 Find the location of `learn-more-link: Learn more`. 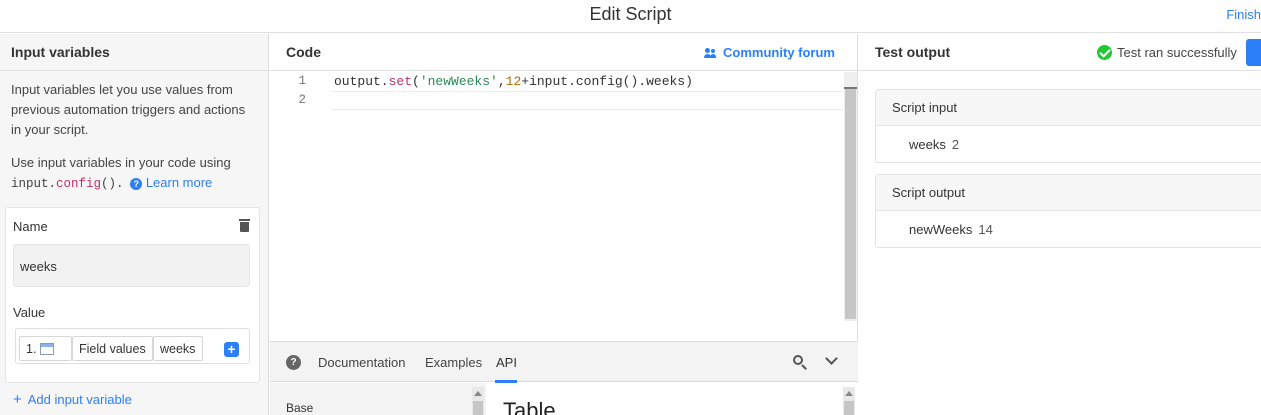

learn-more-link: Learn more is located at coordinates (179, 182).